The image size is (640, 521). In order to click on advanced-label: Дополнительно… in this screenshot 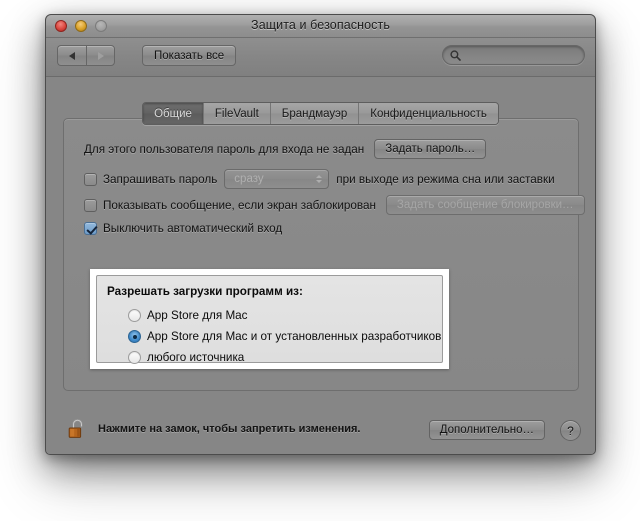, I will do `click(486, 430)`.